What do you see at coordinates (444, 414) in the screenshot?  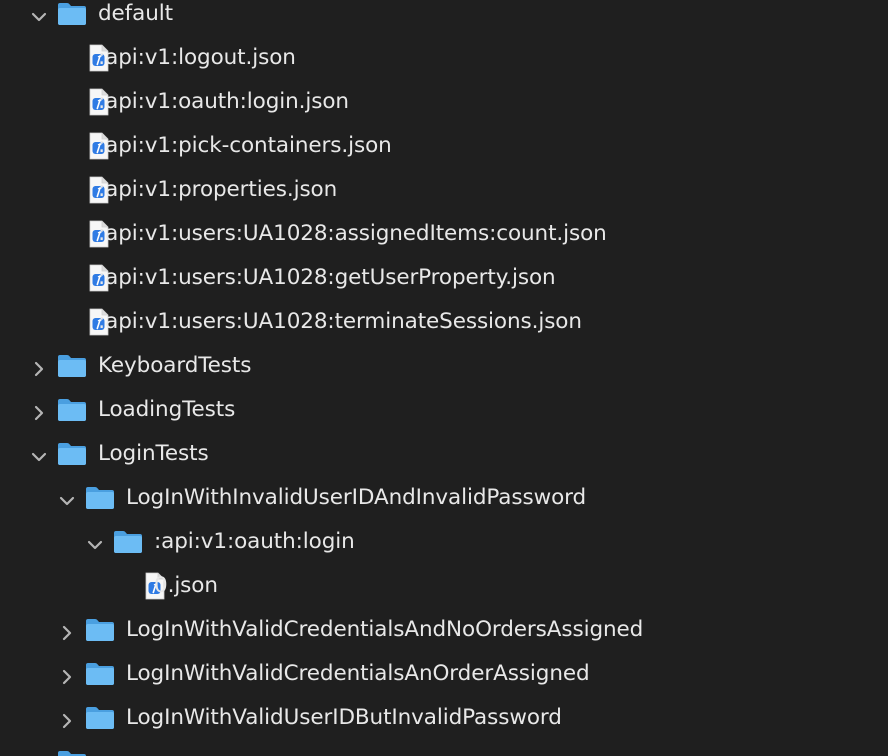 I see `tree-row-folder: LoadingTests` at bounding box center [444, 414].